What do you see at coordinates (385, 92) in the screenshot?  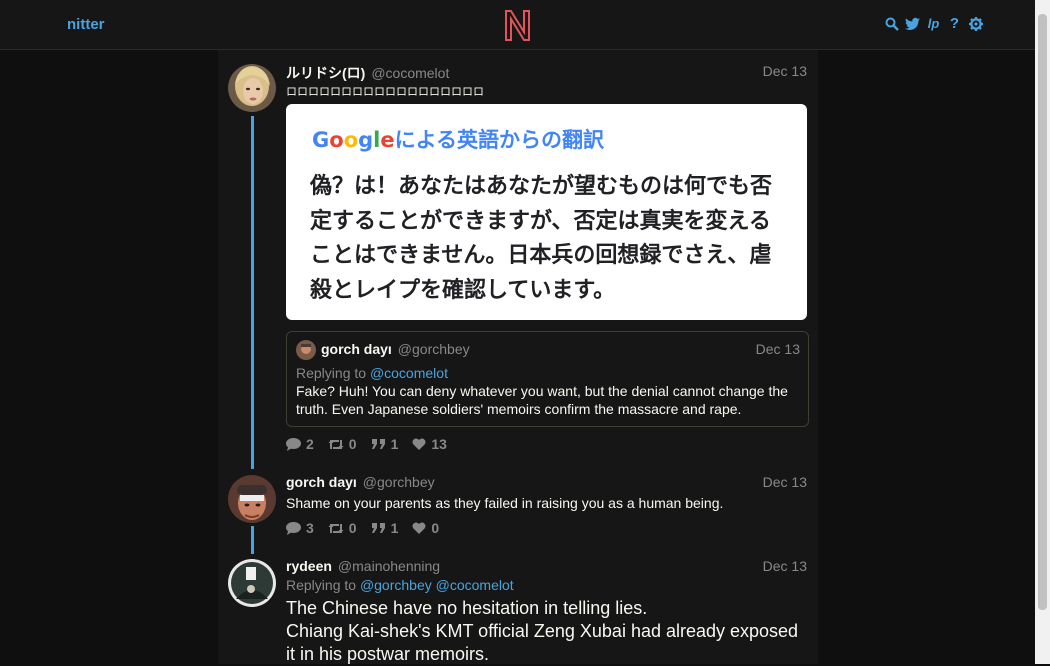 I see `tweet-text: ロロロロロロロロロロロロロロロロロロ` at bounding box center [385, 92].